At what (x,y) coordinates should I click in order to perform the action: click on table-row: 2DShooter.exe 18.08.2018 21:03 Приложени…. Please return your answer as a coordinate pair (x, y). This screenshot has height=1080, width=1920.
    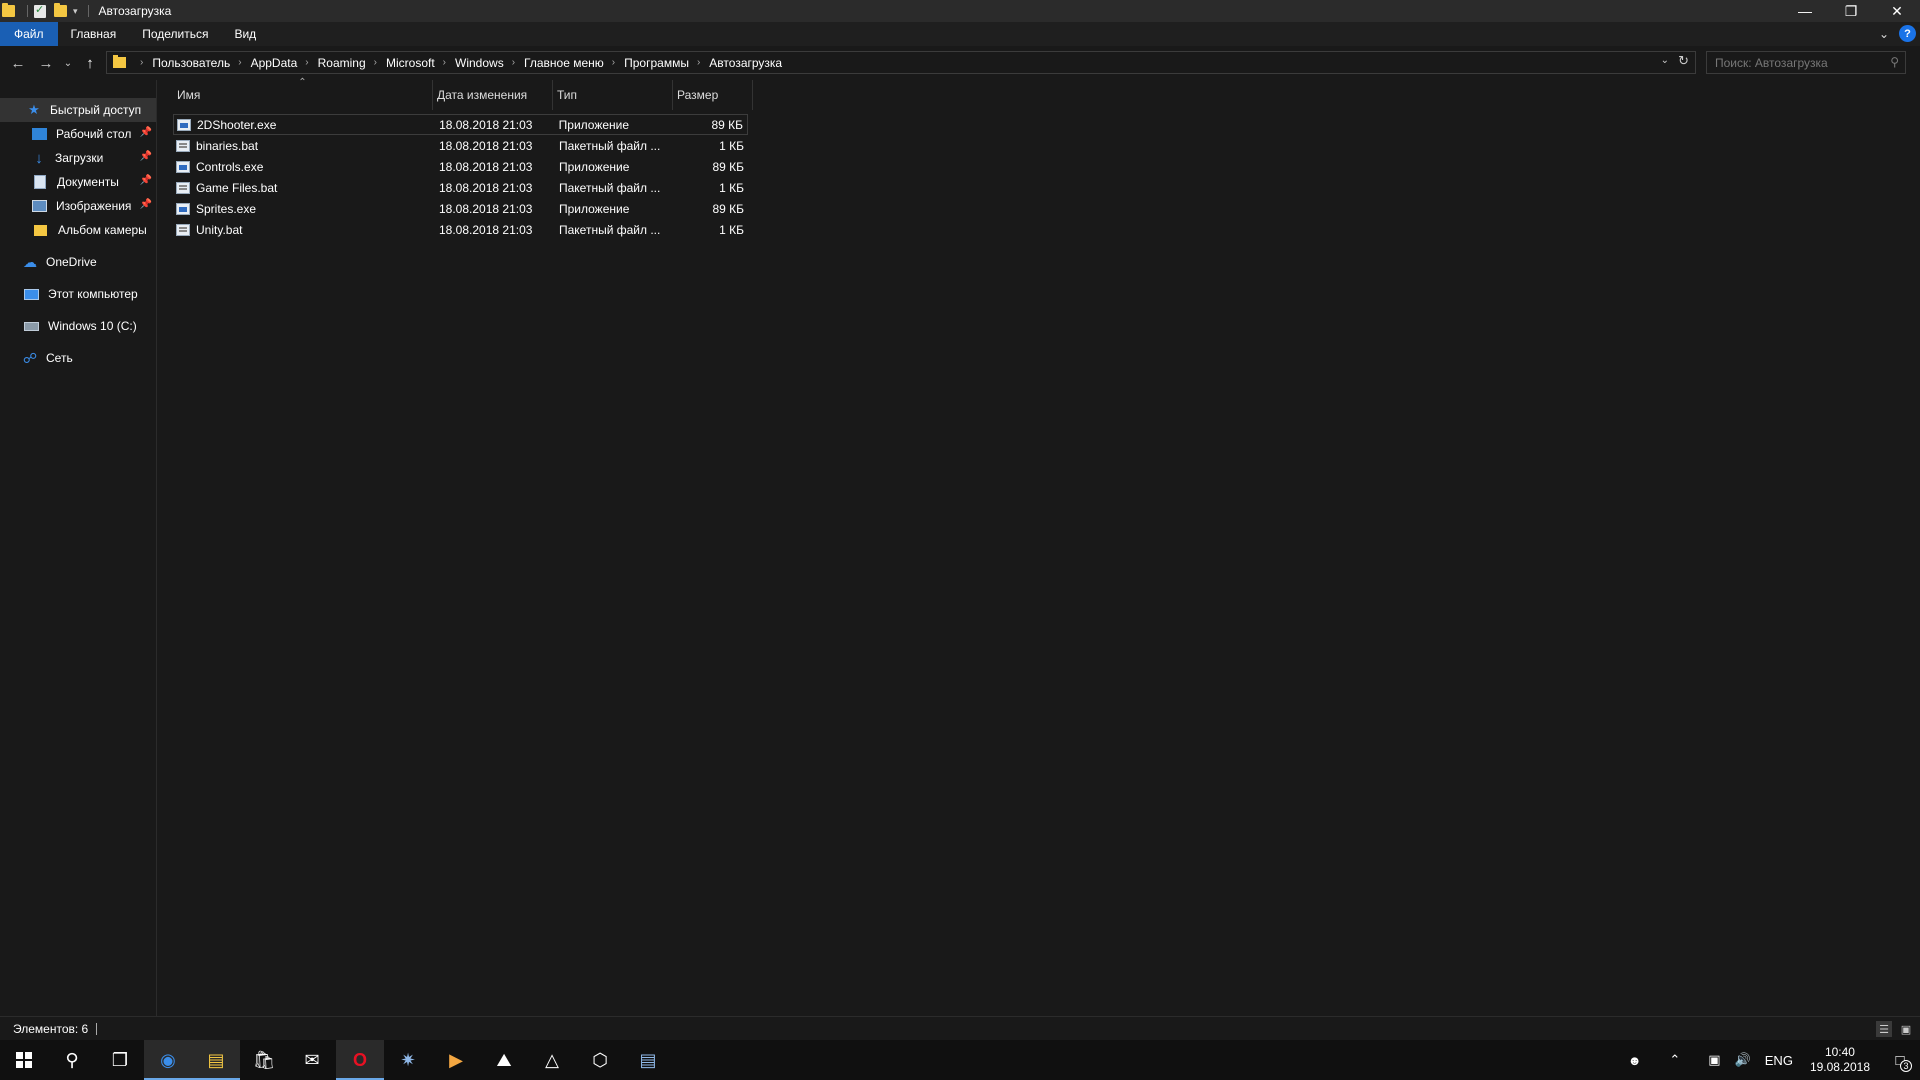
    Looking at the image, I should click on (460, 124).